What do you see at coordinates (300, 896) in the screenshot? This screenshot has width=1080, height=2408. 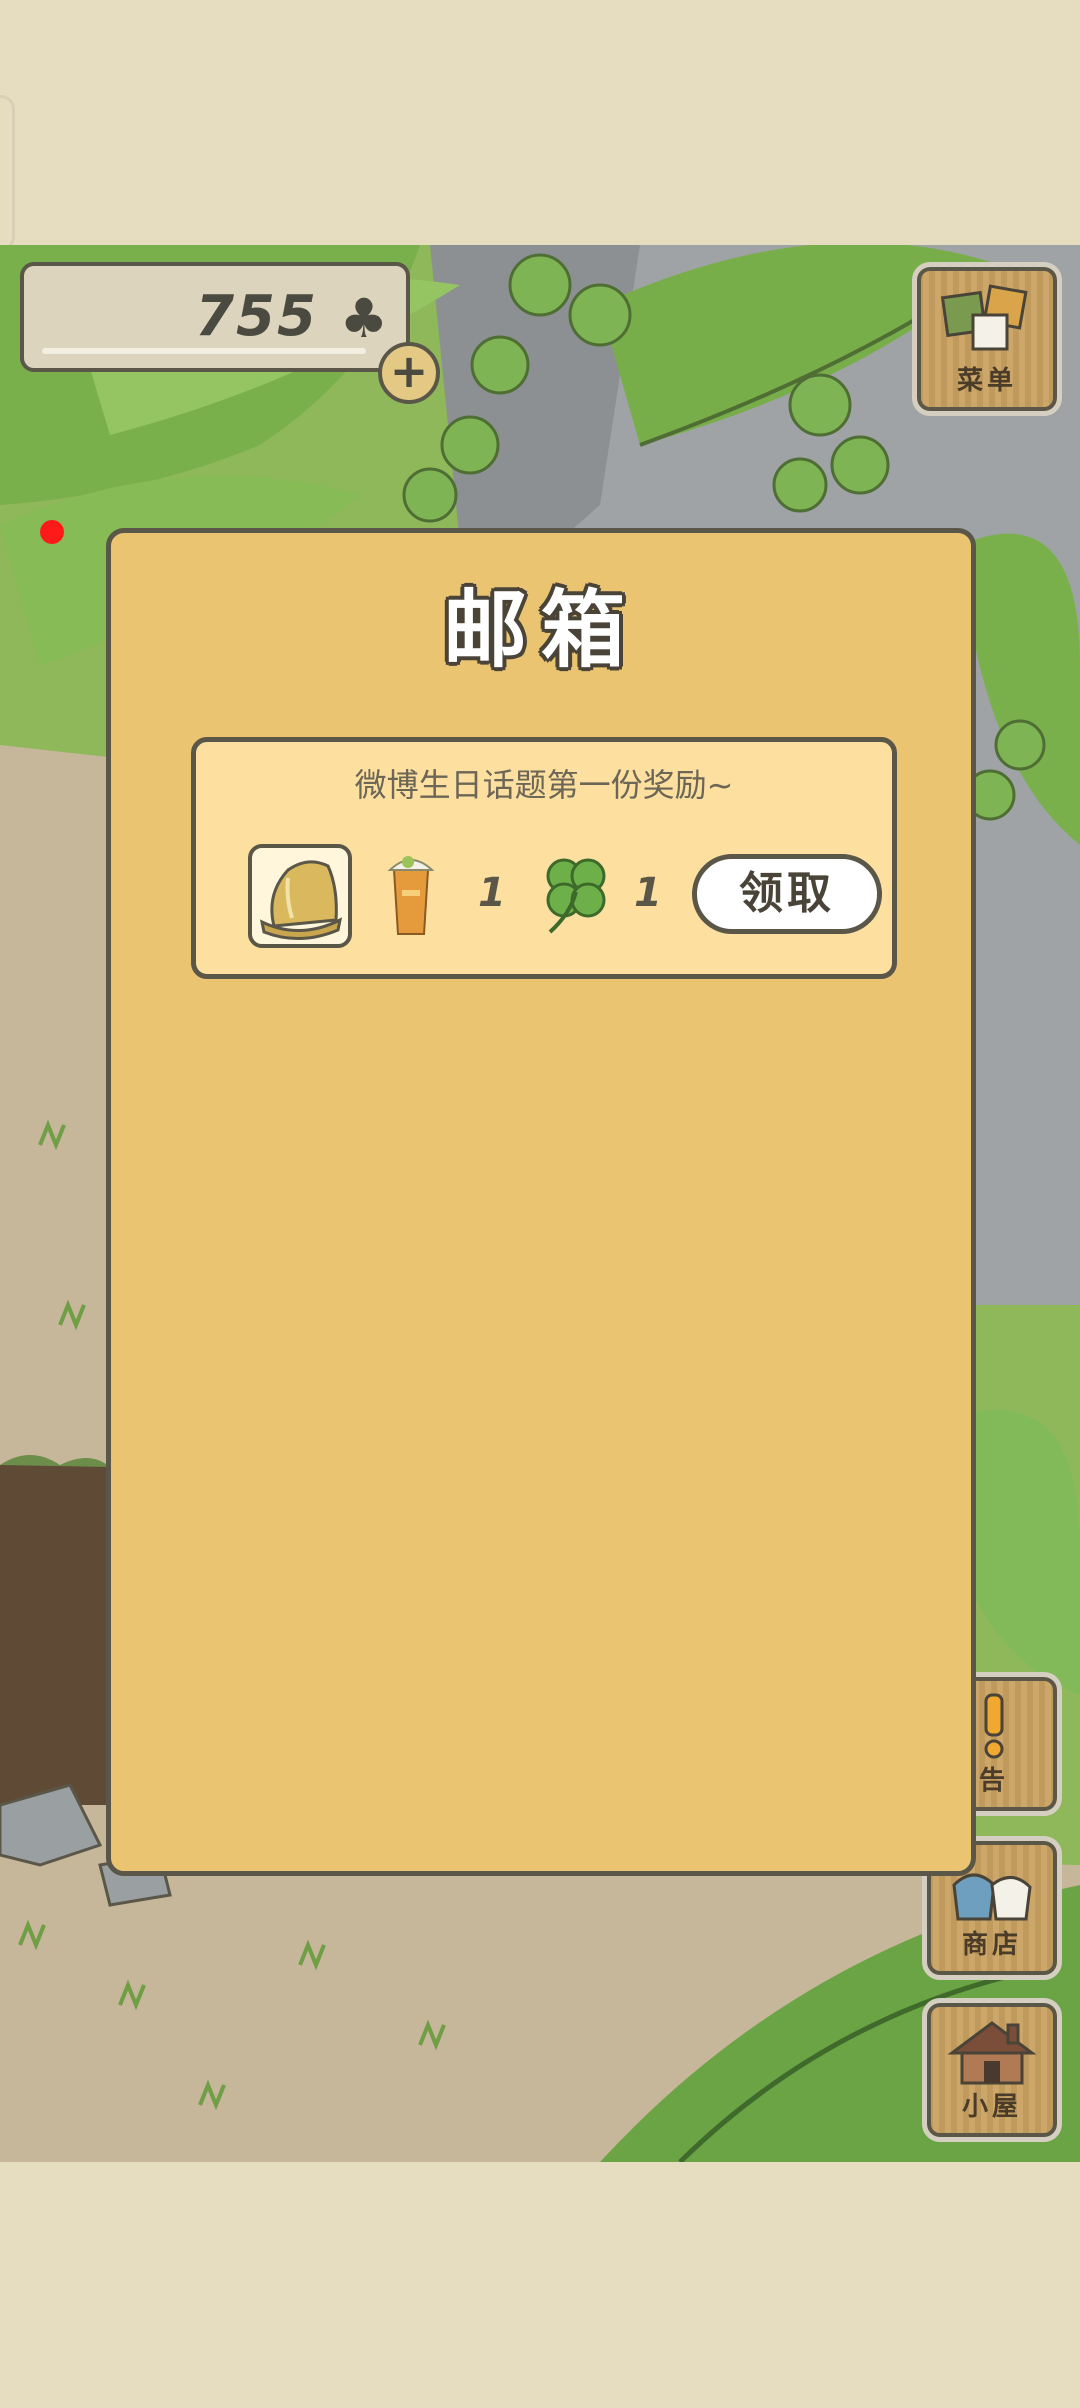 I see `bell-icon` at bounding box center [300, 896].